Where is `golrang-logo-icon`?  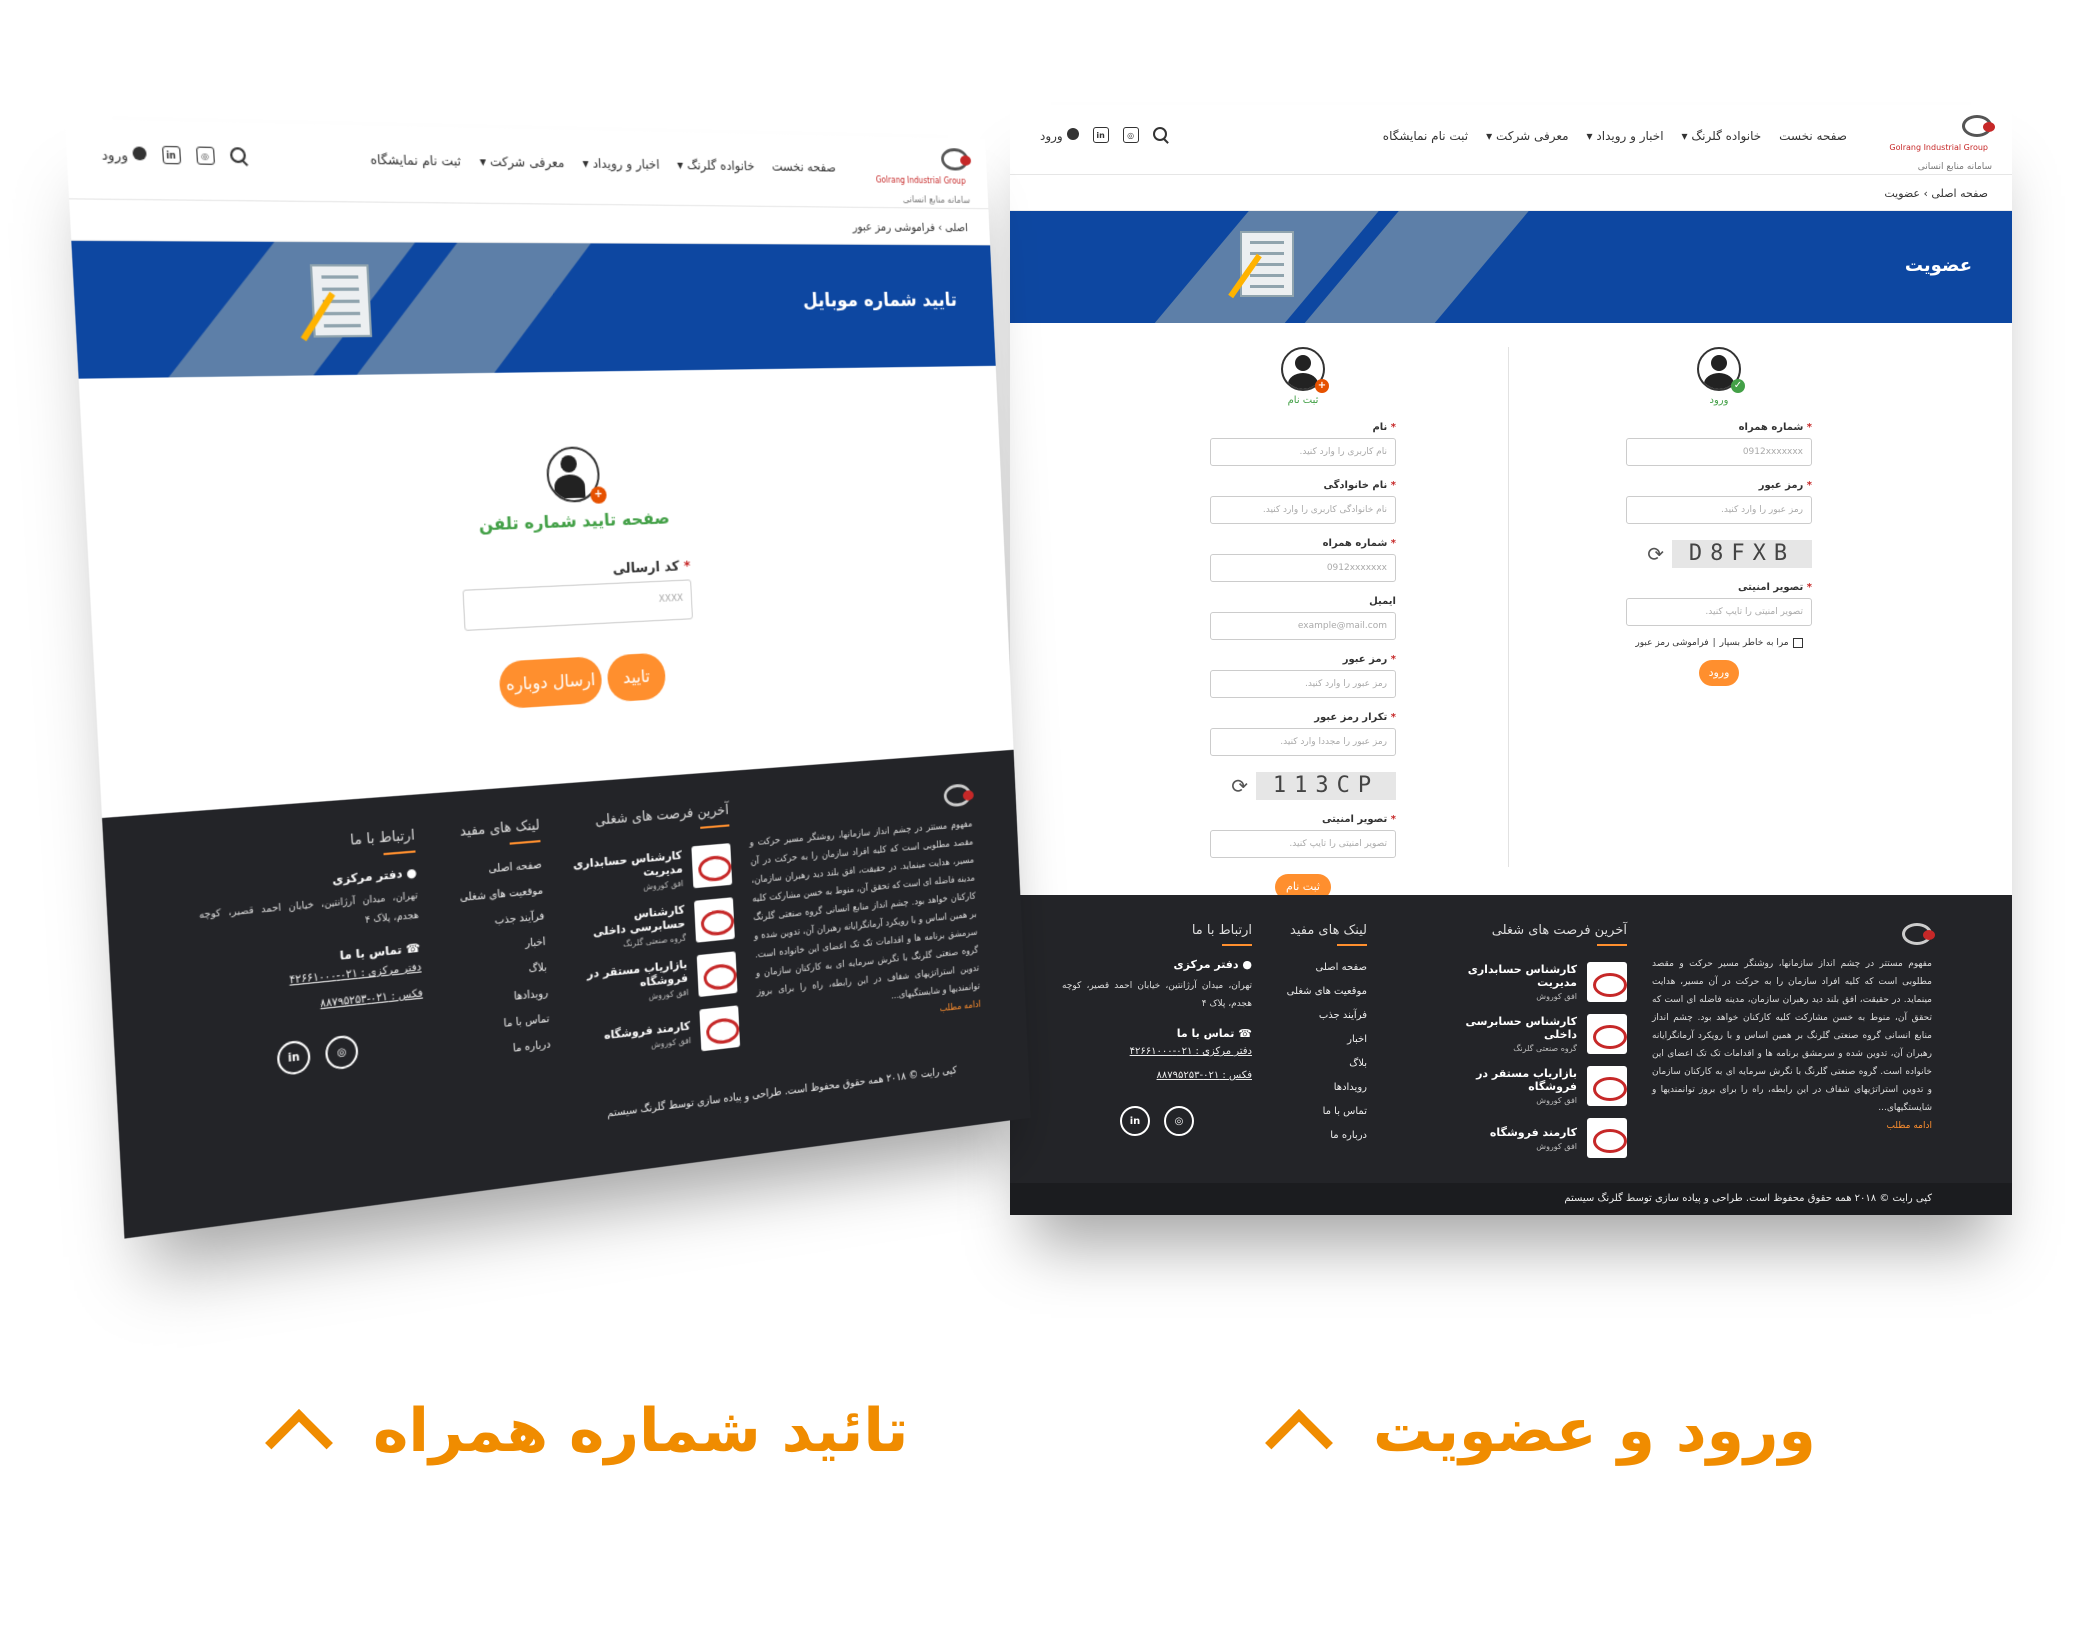 golrang-logo-icon is located at coordinates (1978, 126).